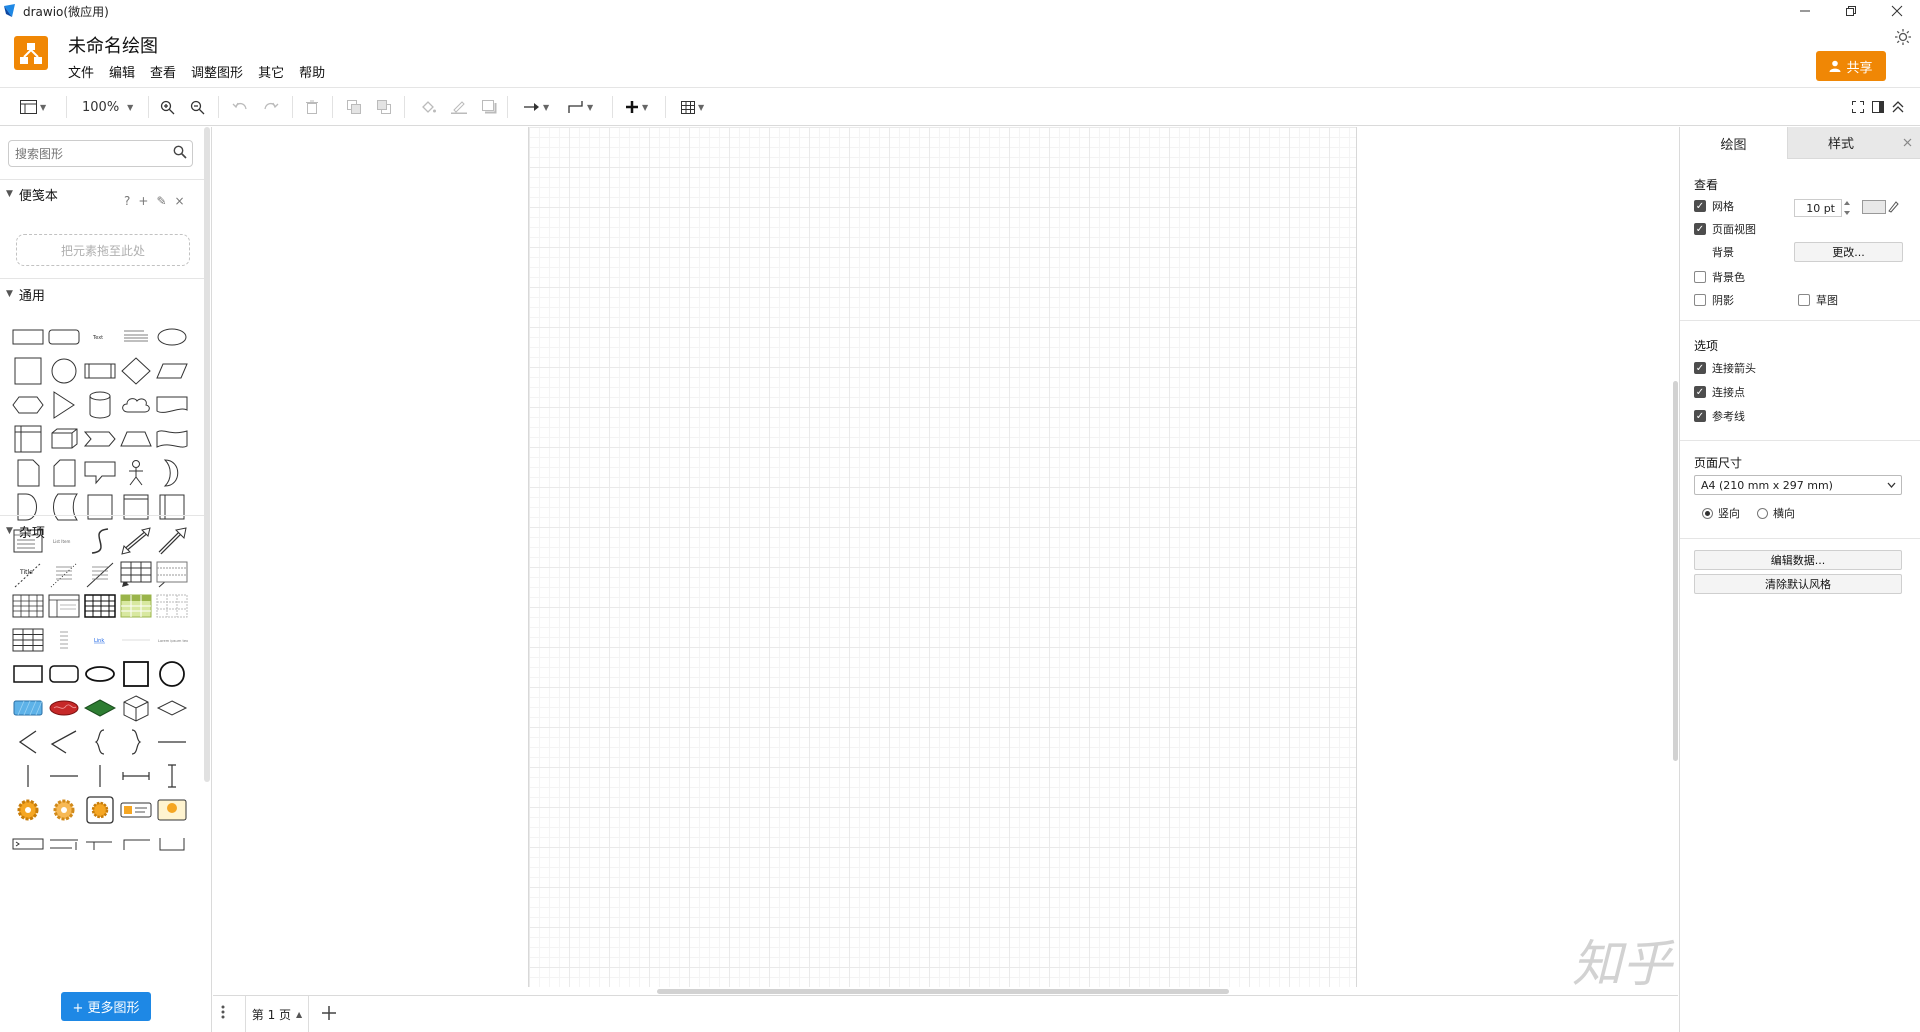 This screenshot has width=1920, height=1032. Describe the element at coordinates (172, 606) in the screenshot. I see `table-dashed-shape` at that location.